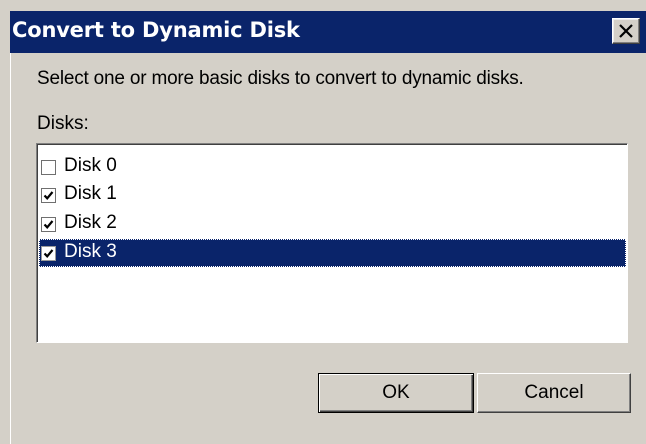  I want to click on disk-item-label: Disk 2, so click(90, 222).